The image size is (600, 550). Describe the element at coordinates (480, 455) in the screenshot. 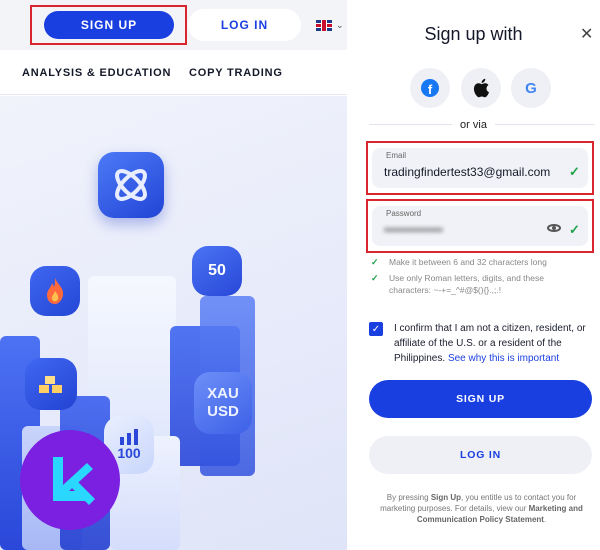

I see `login-button: LOG IN` at that location.